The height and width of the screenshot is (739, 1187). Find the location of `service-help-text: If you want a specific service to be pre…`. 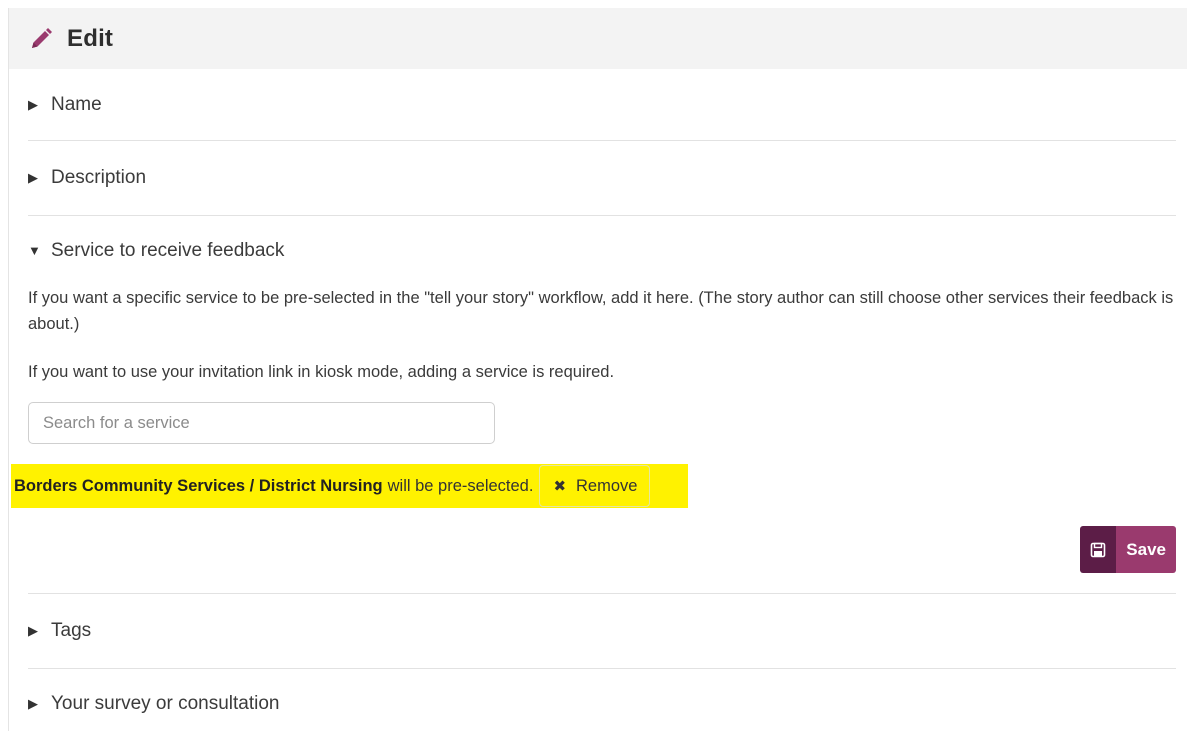

service-help-text: If you want a specific service to be pre… is located at coordinates (601, 311).